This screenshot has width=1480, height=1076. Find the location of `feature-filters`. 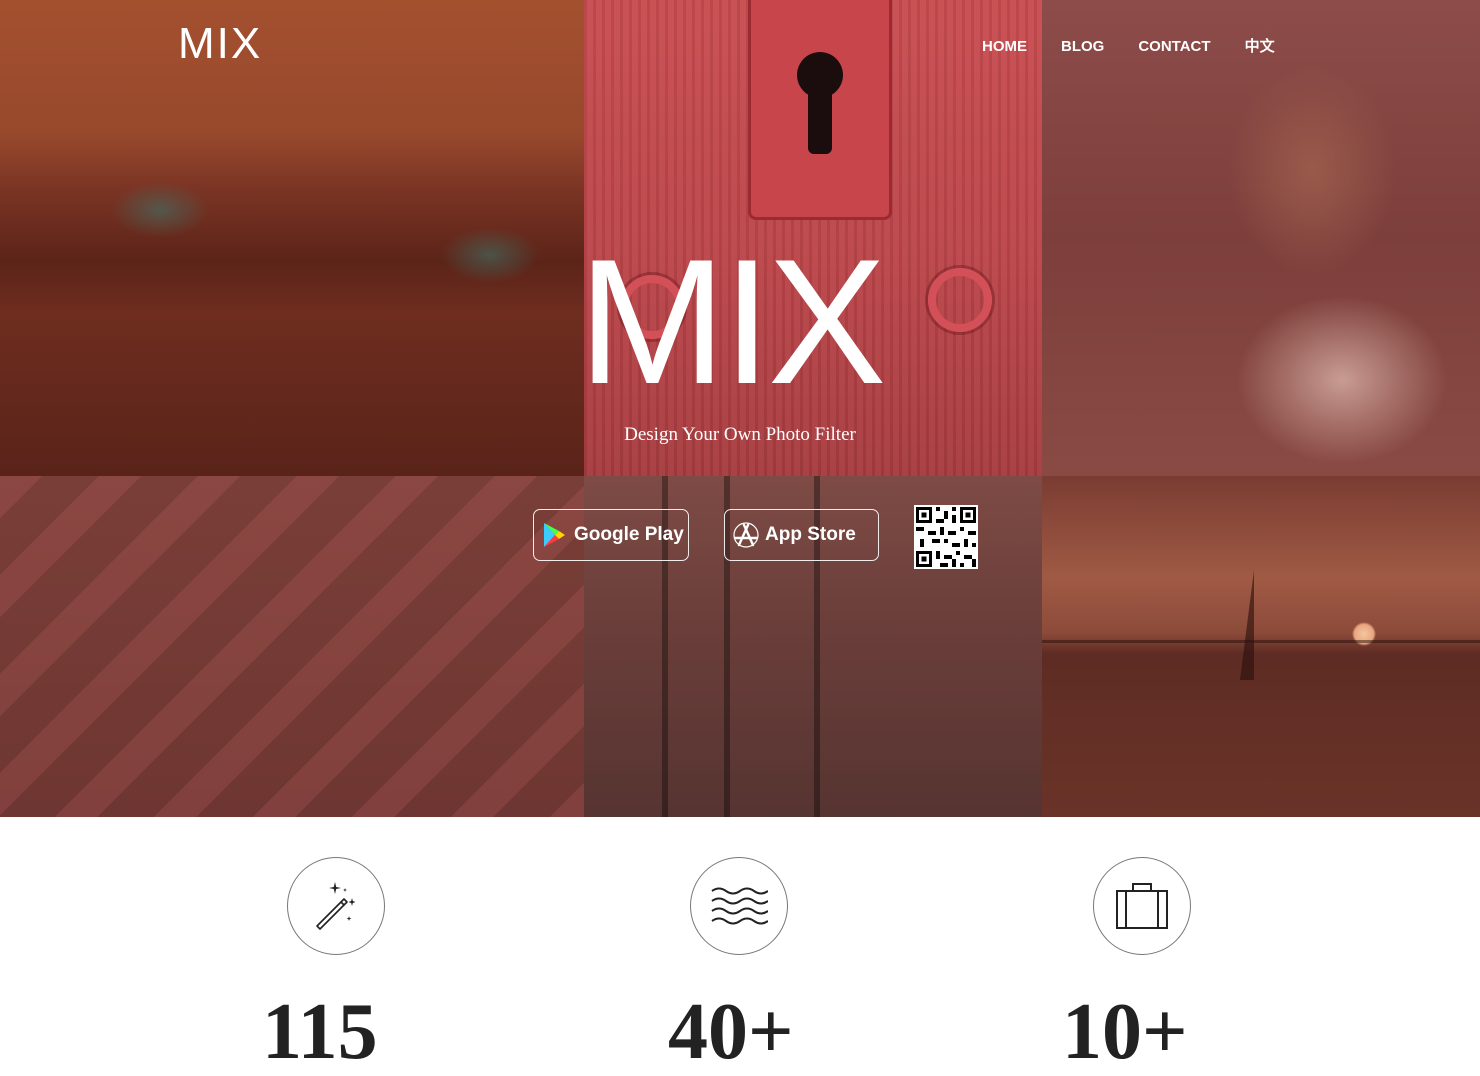

feature-filters is located at coordinates (336, 906).